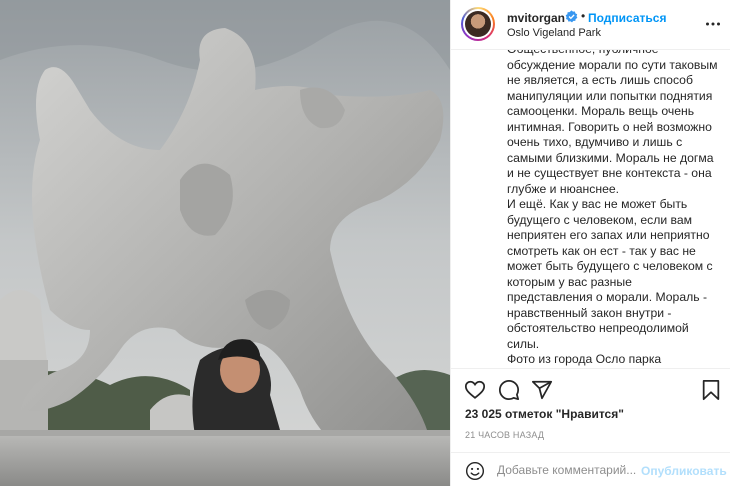 The width and height of the screenshot is (730, 486). Describe the element at coordinates (536, 18) in the screenshot. I see `username-link: mvitorgan` at that location.